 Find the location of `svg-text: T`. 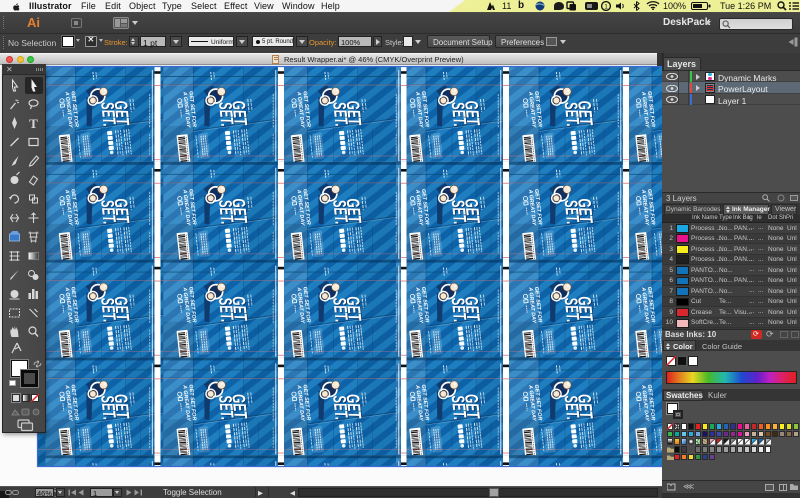

svg-text: T is located at coordinates (33, 123).